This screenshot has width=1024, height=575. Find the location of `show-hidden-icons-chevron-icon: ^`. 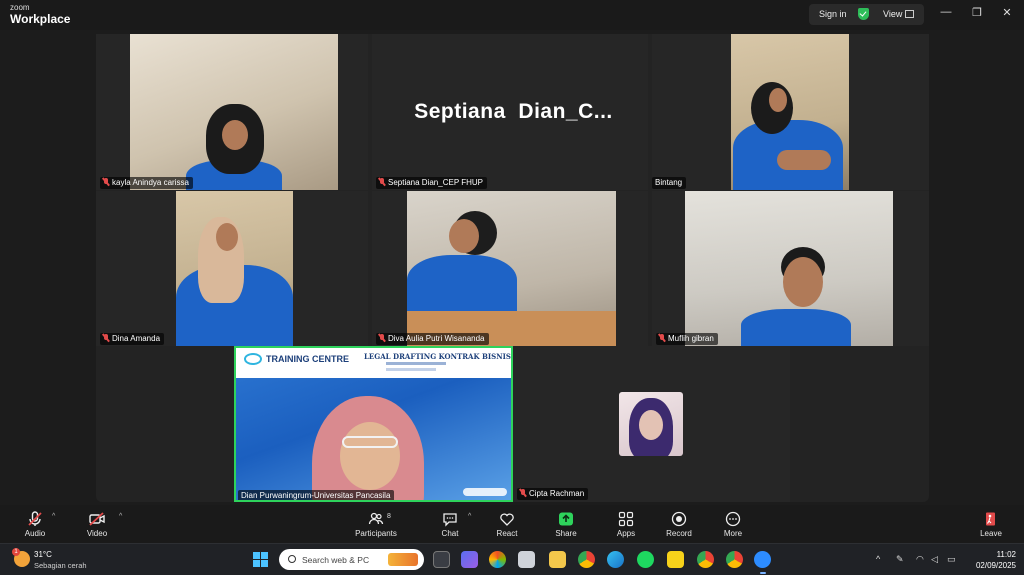

show-hidden-icons-chevron-icon: ^ is located at coordinates (878, 559).